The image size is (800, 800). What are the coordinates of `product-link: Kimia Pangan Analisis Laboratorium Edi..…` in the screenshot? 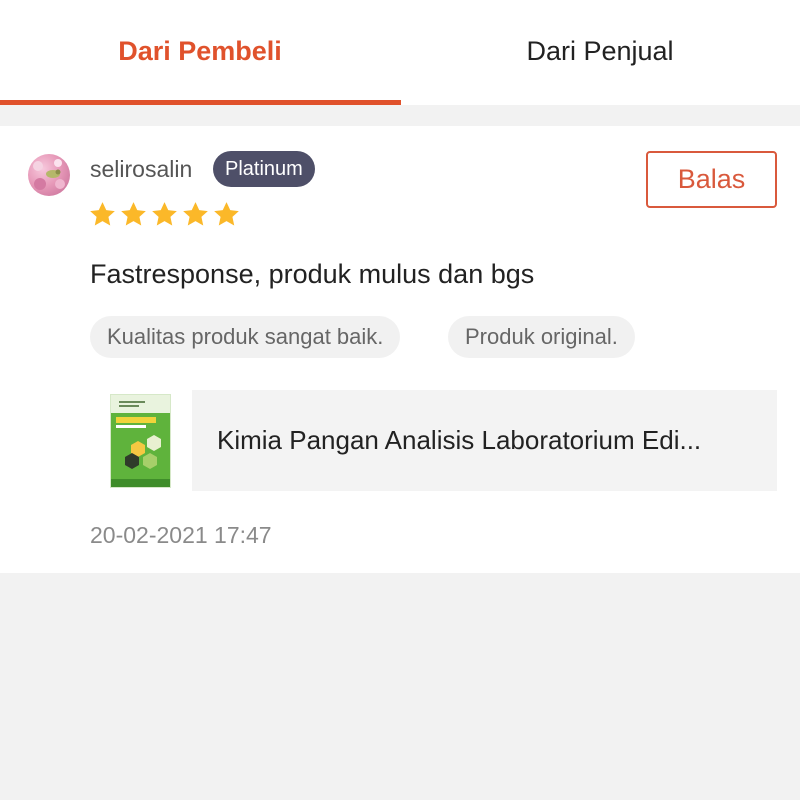 It's located at (433, 440).